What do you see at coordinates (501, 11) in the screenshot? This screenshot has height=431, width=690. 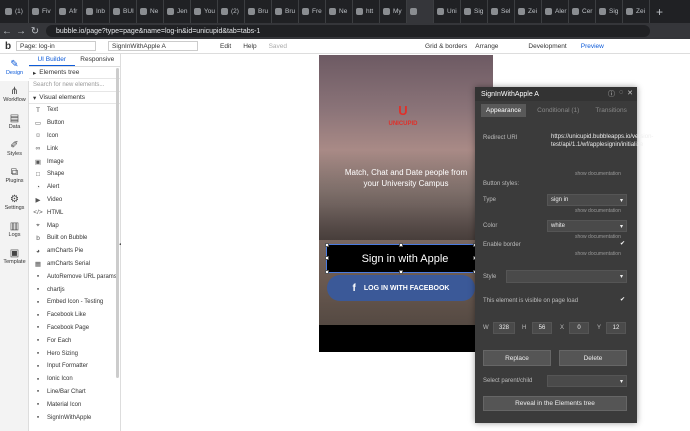 I see `browser-tab: Sel` at bounding box center [501, 11].